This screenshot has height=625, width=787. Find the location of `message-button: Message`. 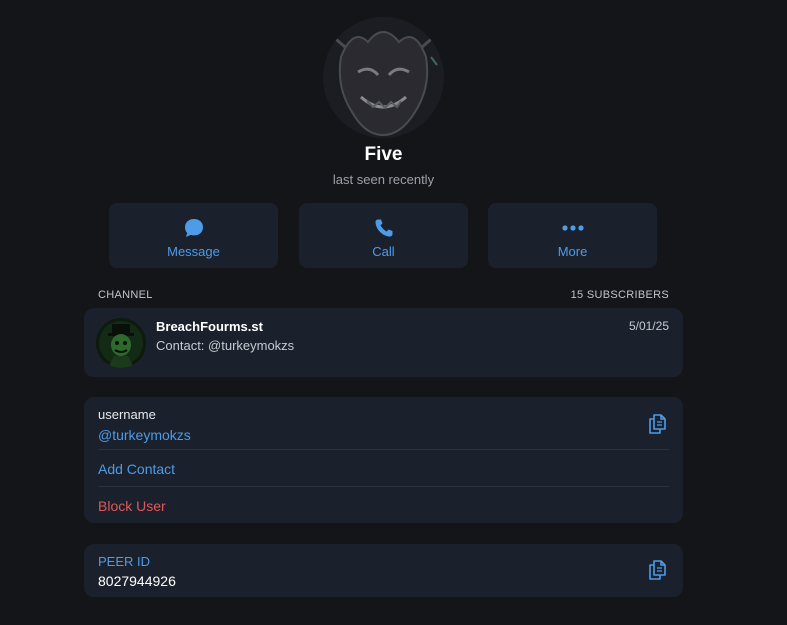

message-button: Message is located at coordinates (193, 235).